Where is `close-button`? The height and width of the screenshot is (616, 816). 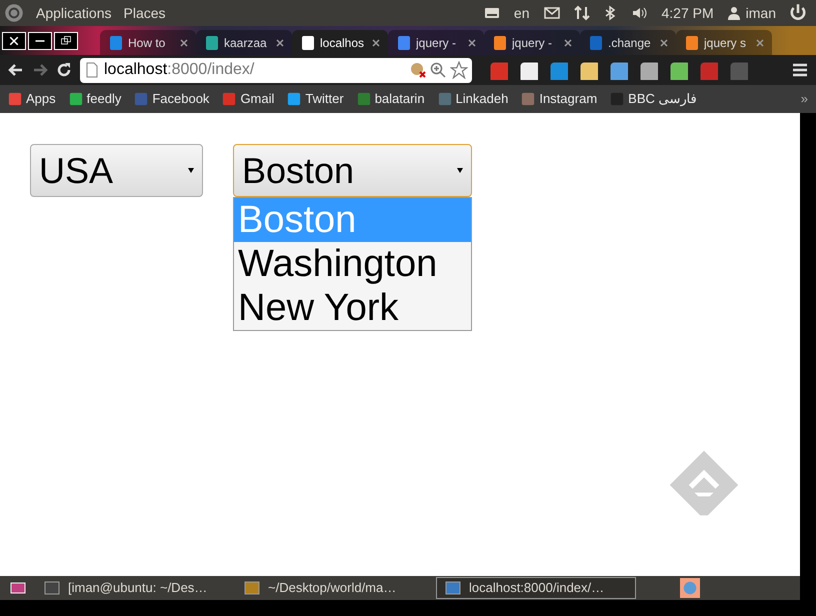
close-button is located at coordinates (14, 41).